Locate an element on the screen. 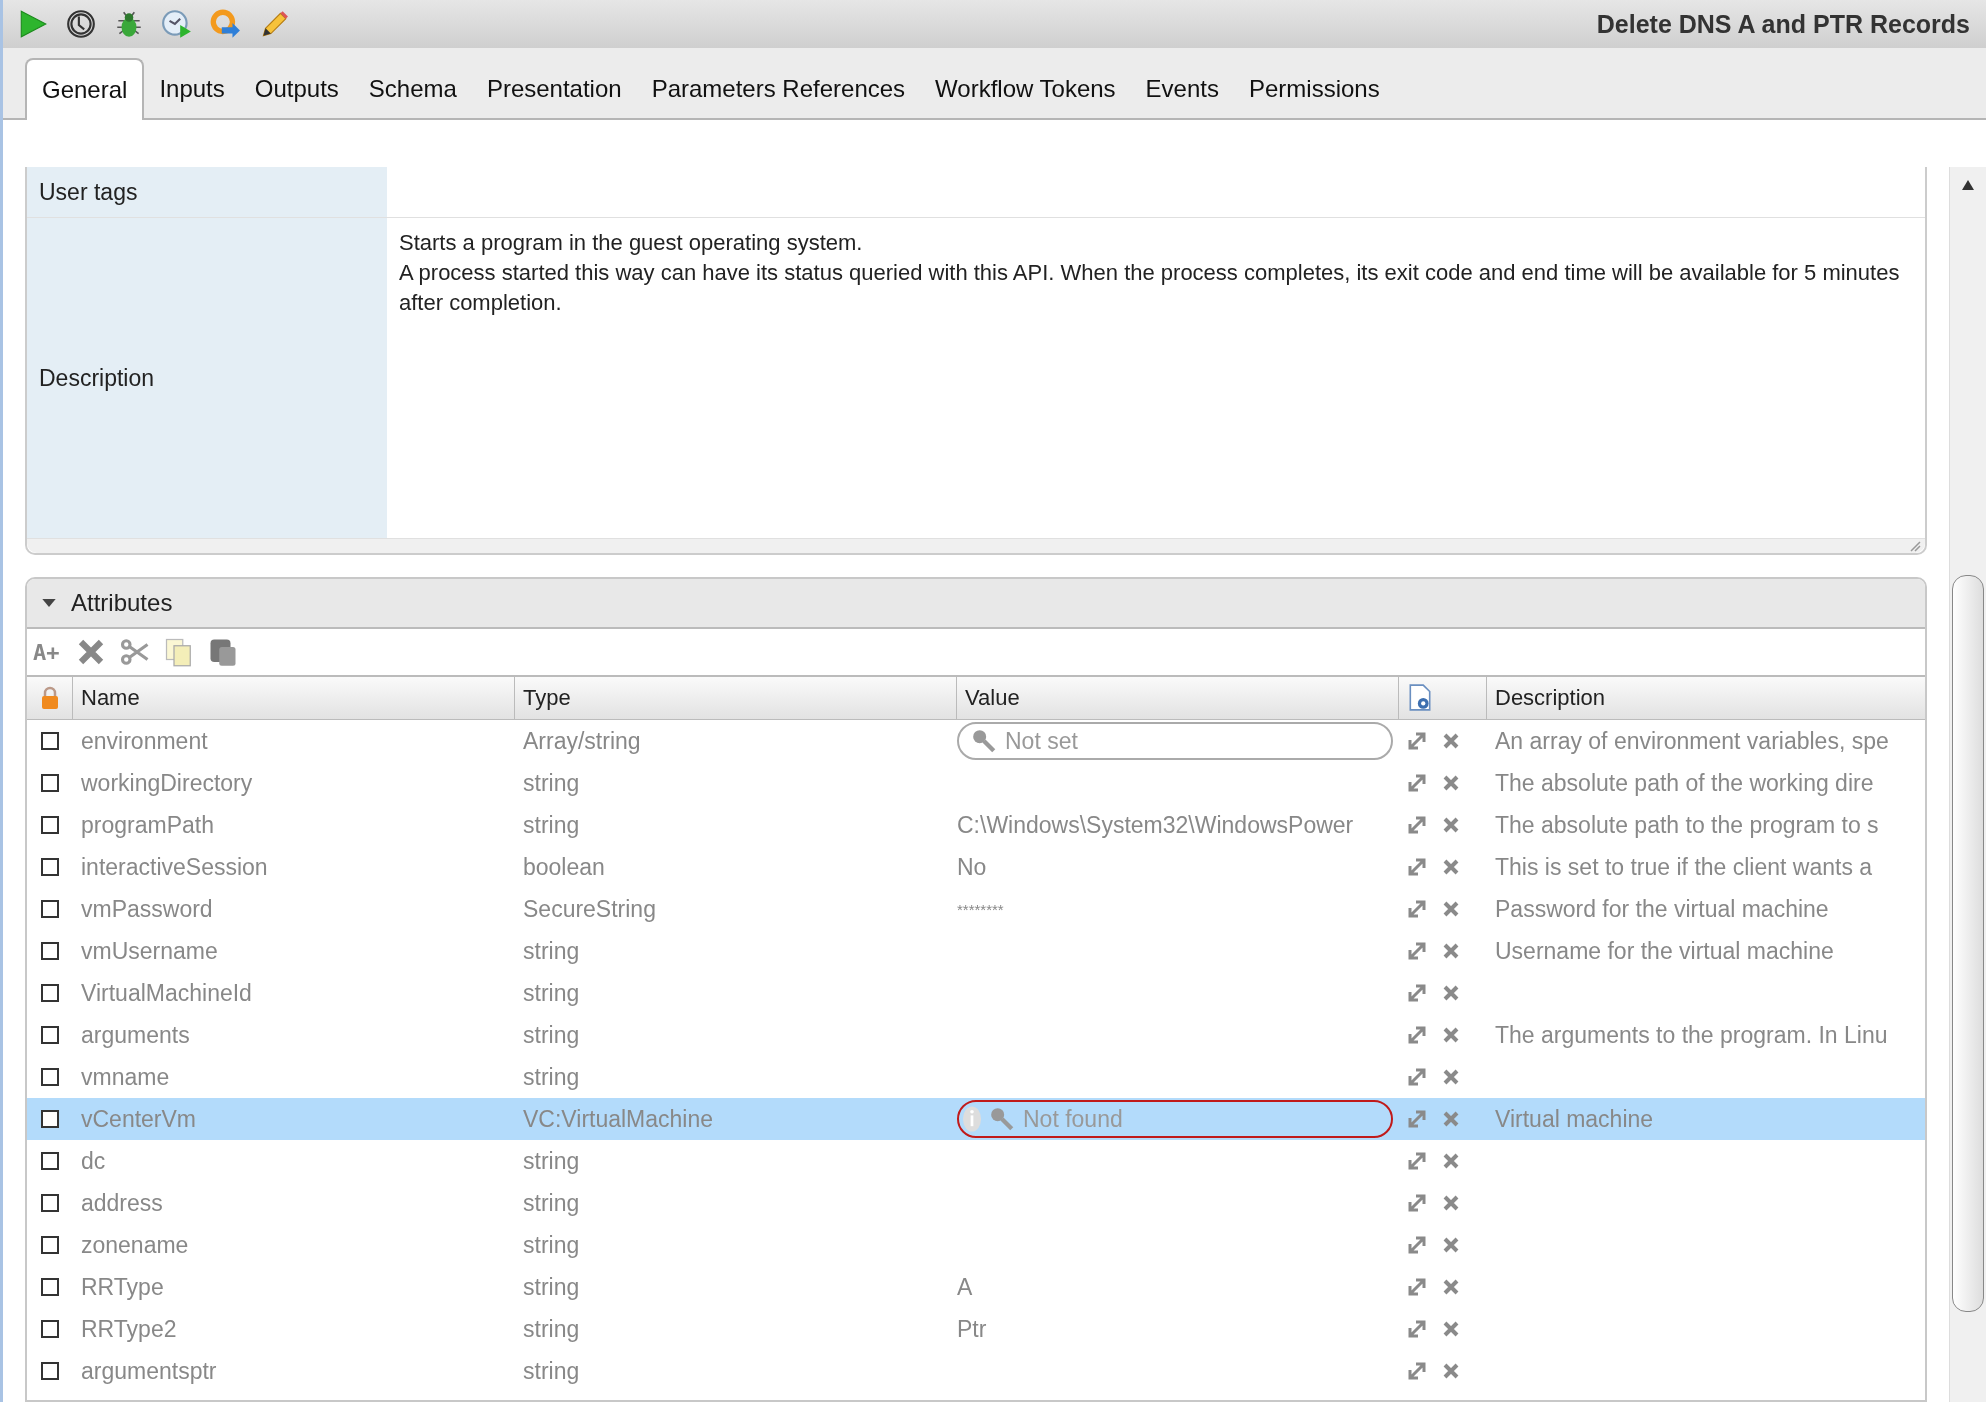 This screenshot has width=1986, height=1402. table-row: vCenterVm VC:VirtualMachine Not found Virtual machine is located at coordinates (976, 1119).